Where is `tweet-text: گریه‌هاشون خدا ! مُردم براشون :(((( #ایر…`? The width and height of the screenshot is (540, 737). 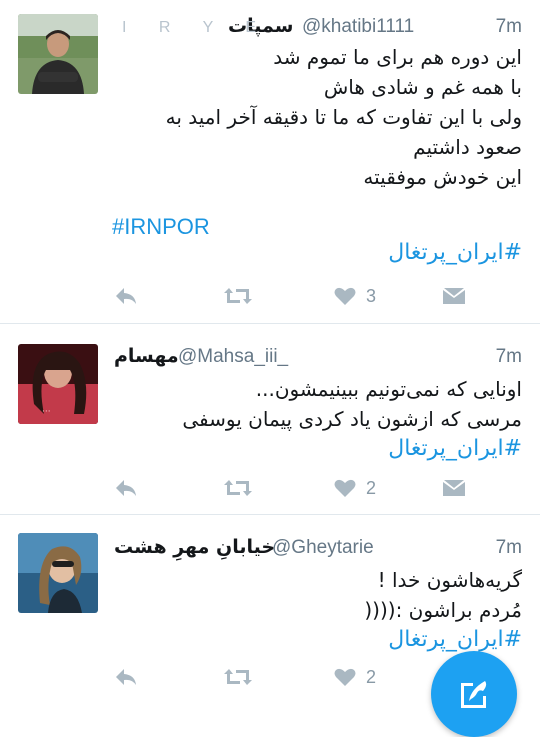 tweet-text: گریه‌هاشون خدا ! مُردم براشون :(((( #ایر… is located at coordinates (317, 610).